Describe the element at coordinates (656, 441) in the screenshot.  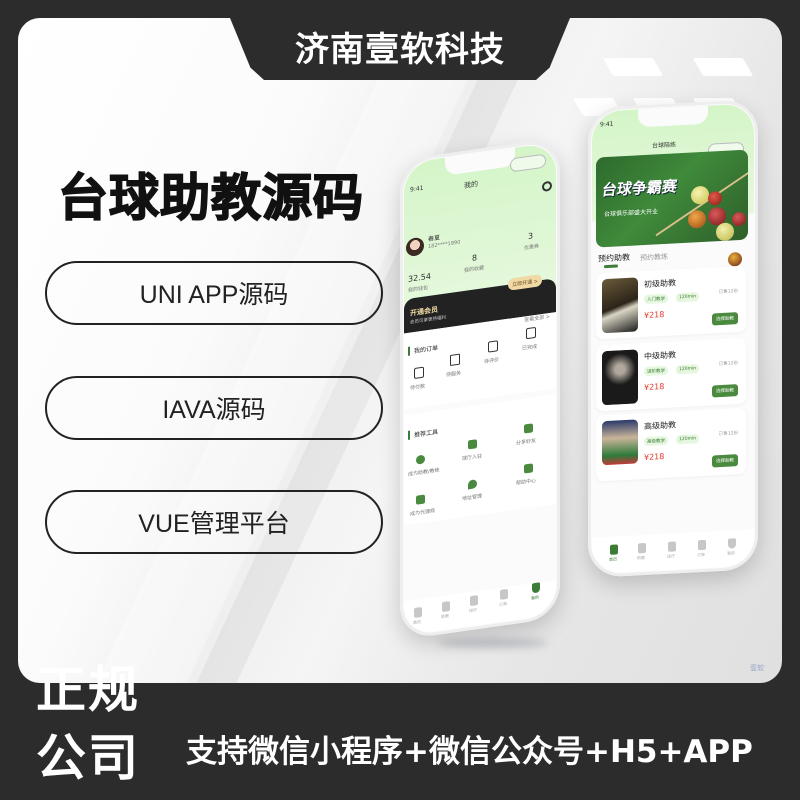
I see `coach-tag: 高级教学` at that location.